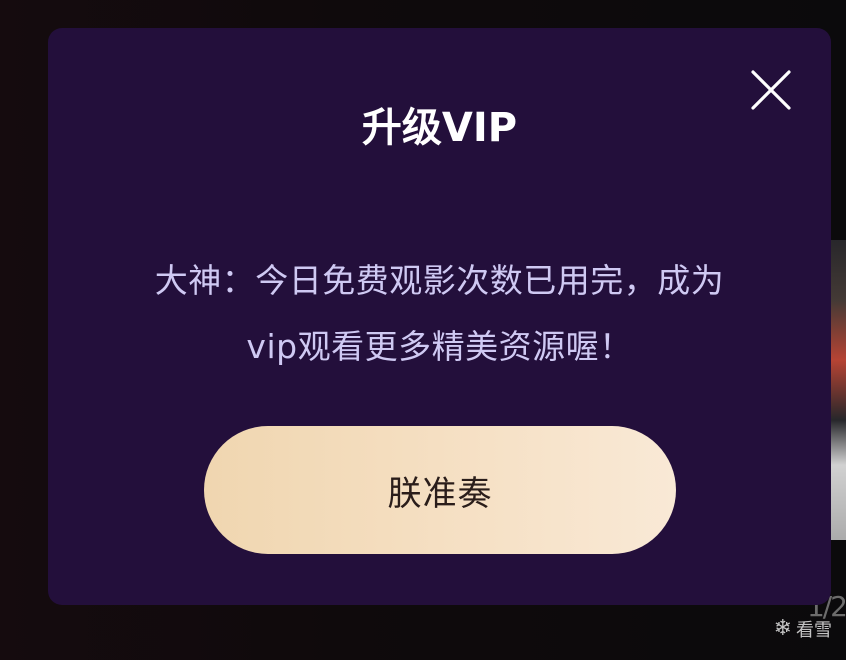  What do you see at coordinates (814, 630) in the screenshot?
I see `watermark-text: 看雪` at bounding box center [814, 630].